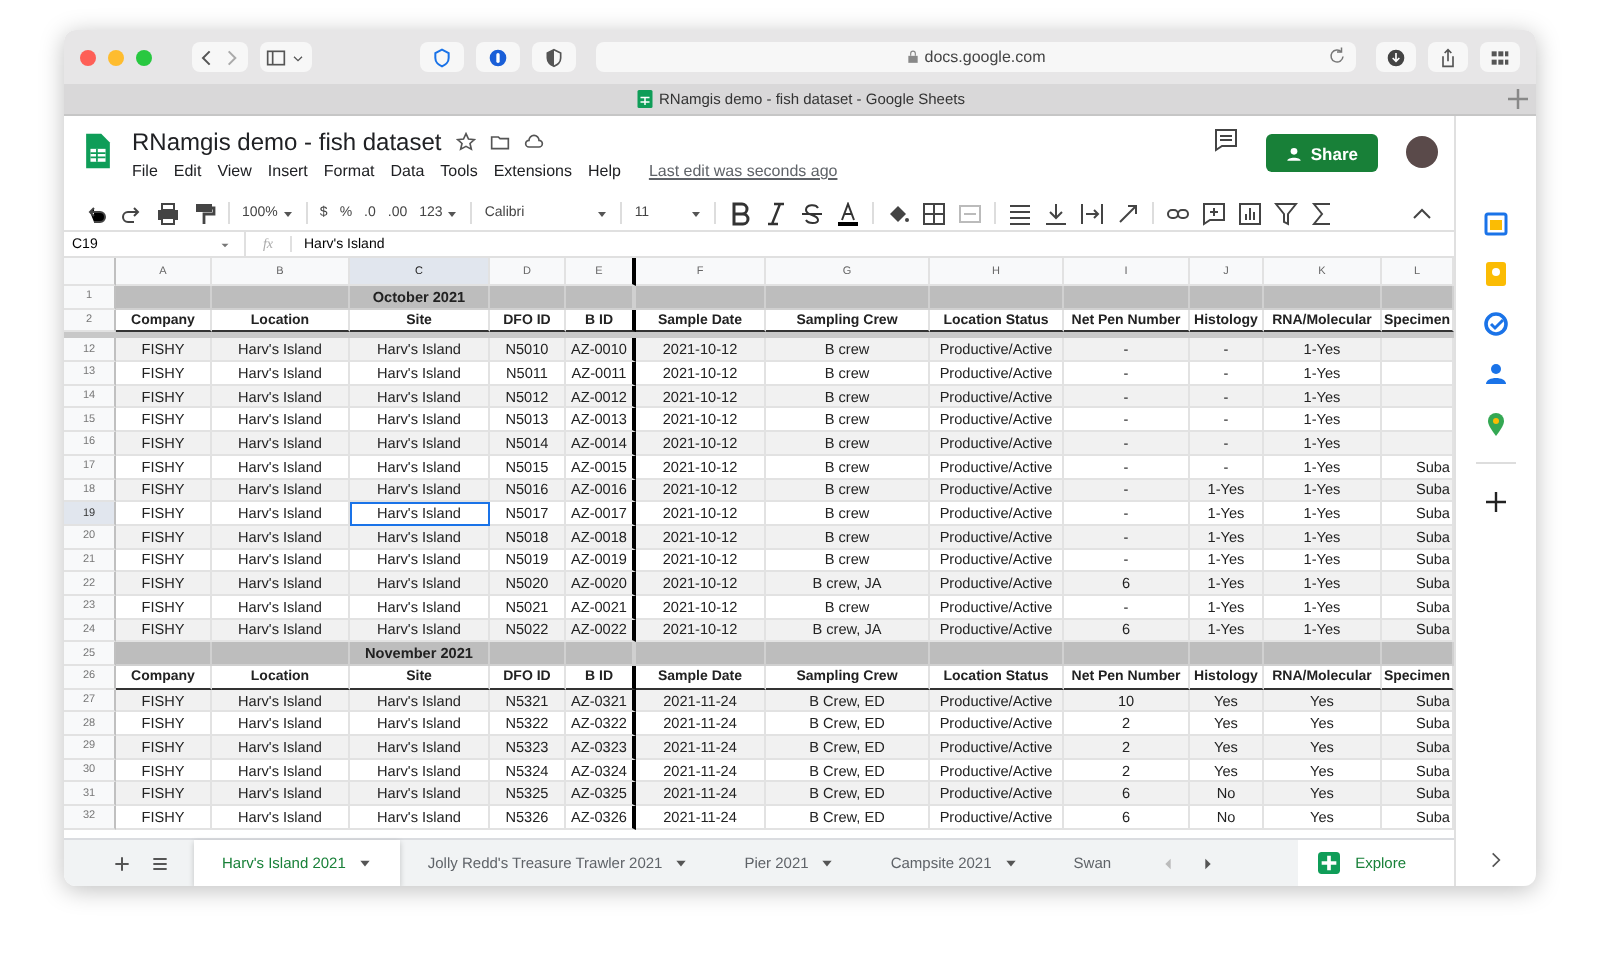  I want to click on scroll-right-icon, so click(1207, 863).